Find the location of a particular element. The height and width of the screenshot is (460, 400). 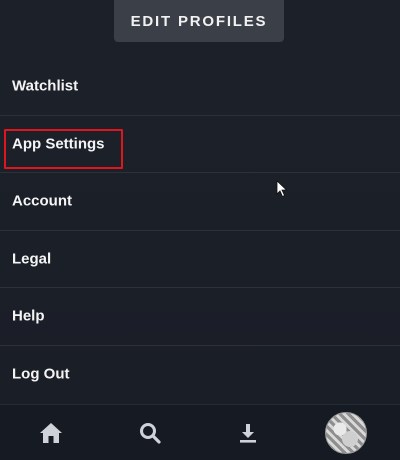

highlight-annotation-box is located at coordinates (63, 149).